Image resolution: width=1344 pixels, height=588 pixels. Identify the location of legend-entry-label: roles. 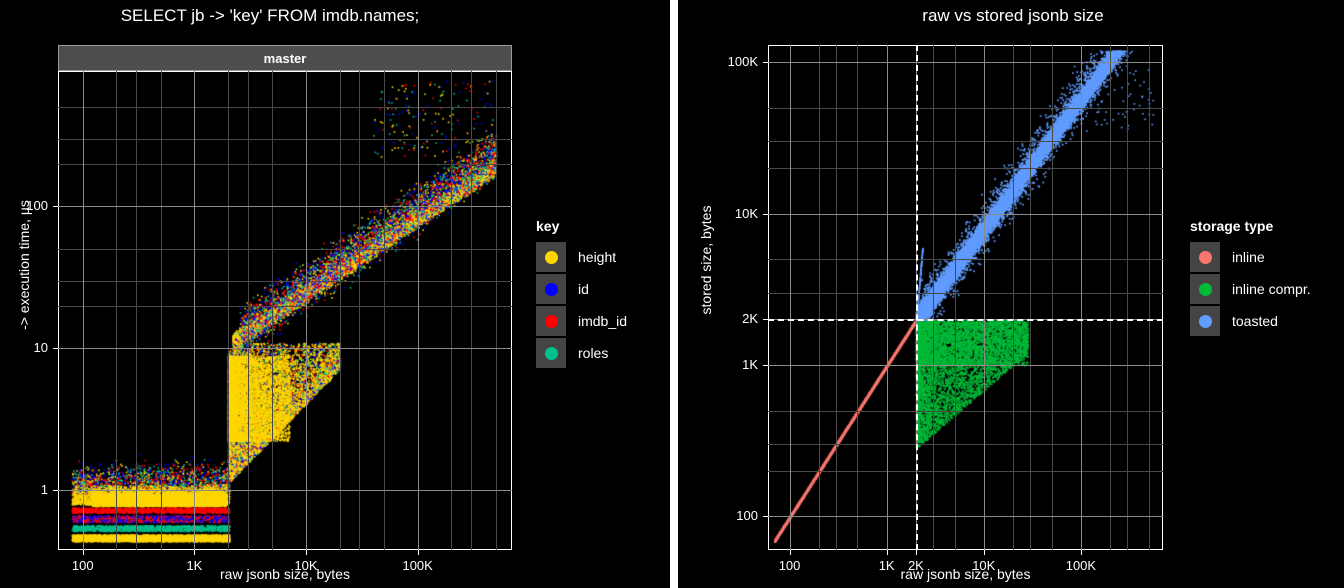
(593, 353).